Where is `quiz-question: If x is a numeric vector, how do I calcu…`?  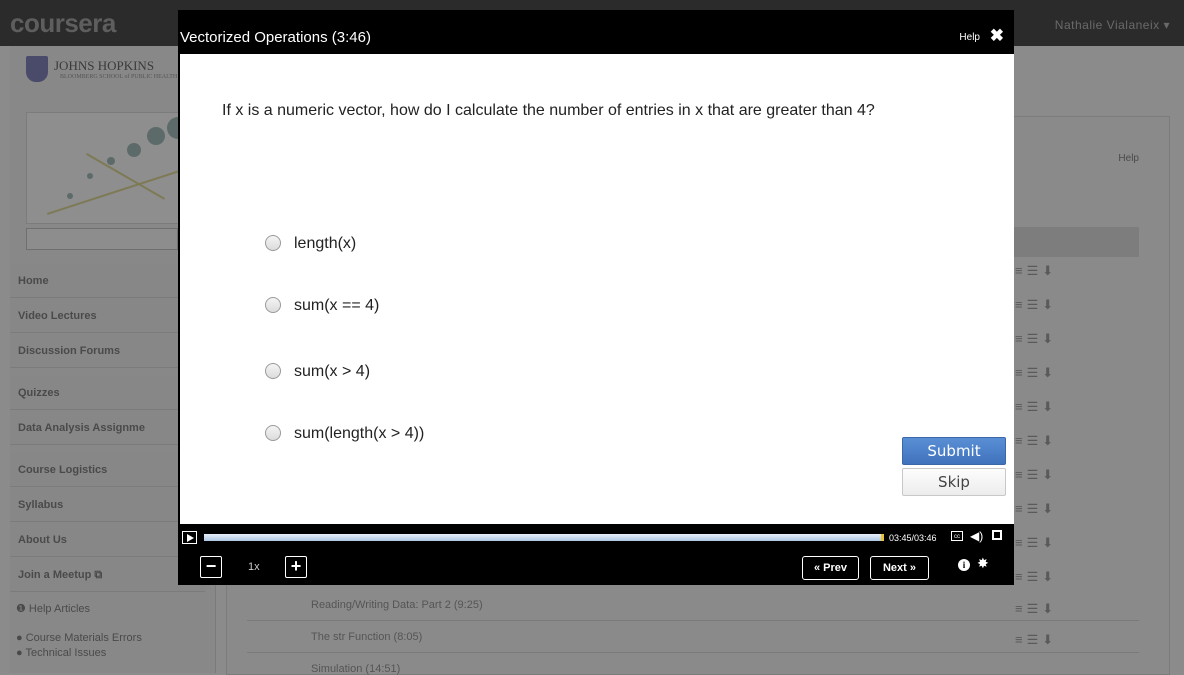
quiz-question: If x is a numeric vector, how do I calcu… is located at coordinates (548, 110).